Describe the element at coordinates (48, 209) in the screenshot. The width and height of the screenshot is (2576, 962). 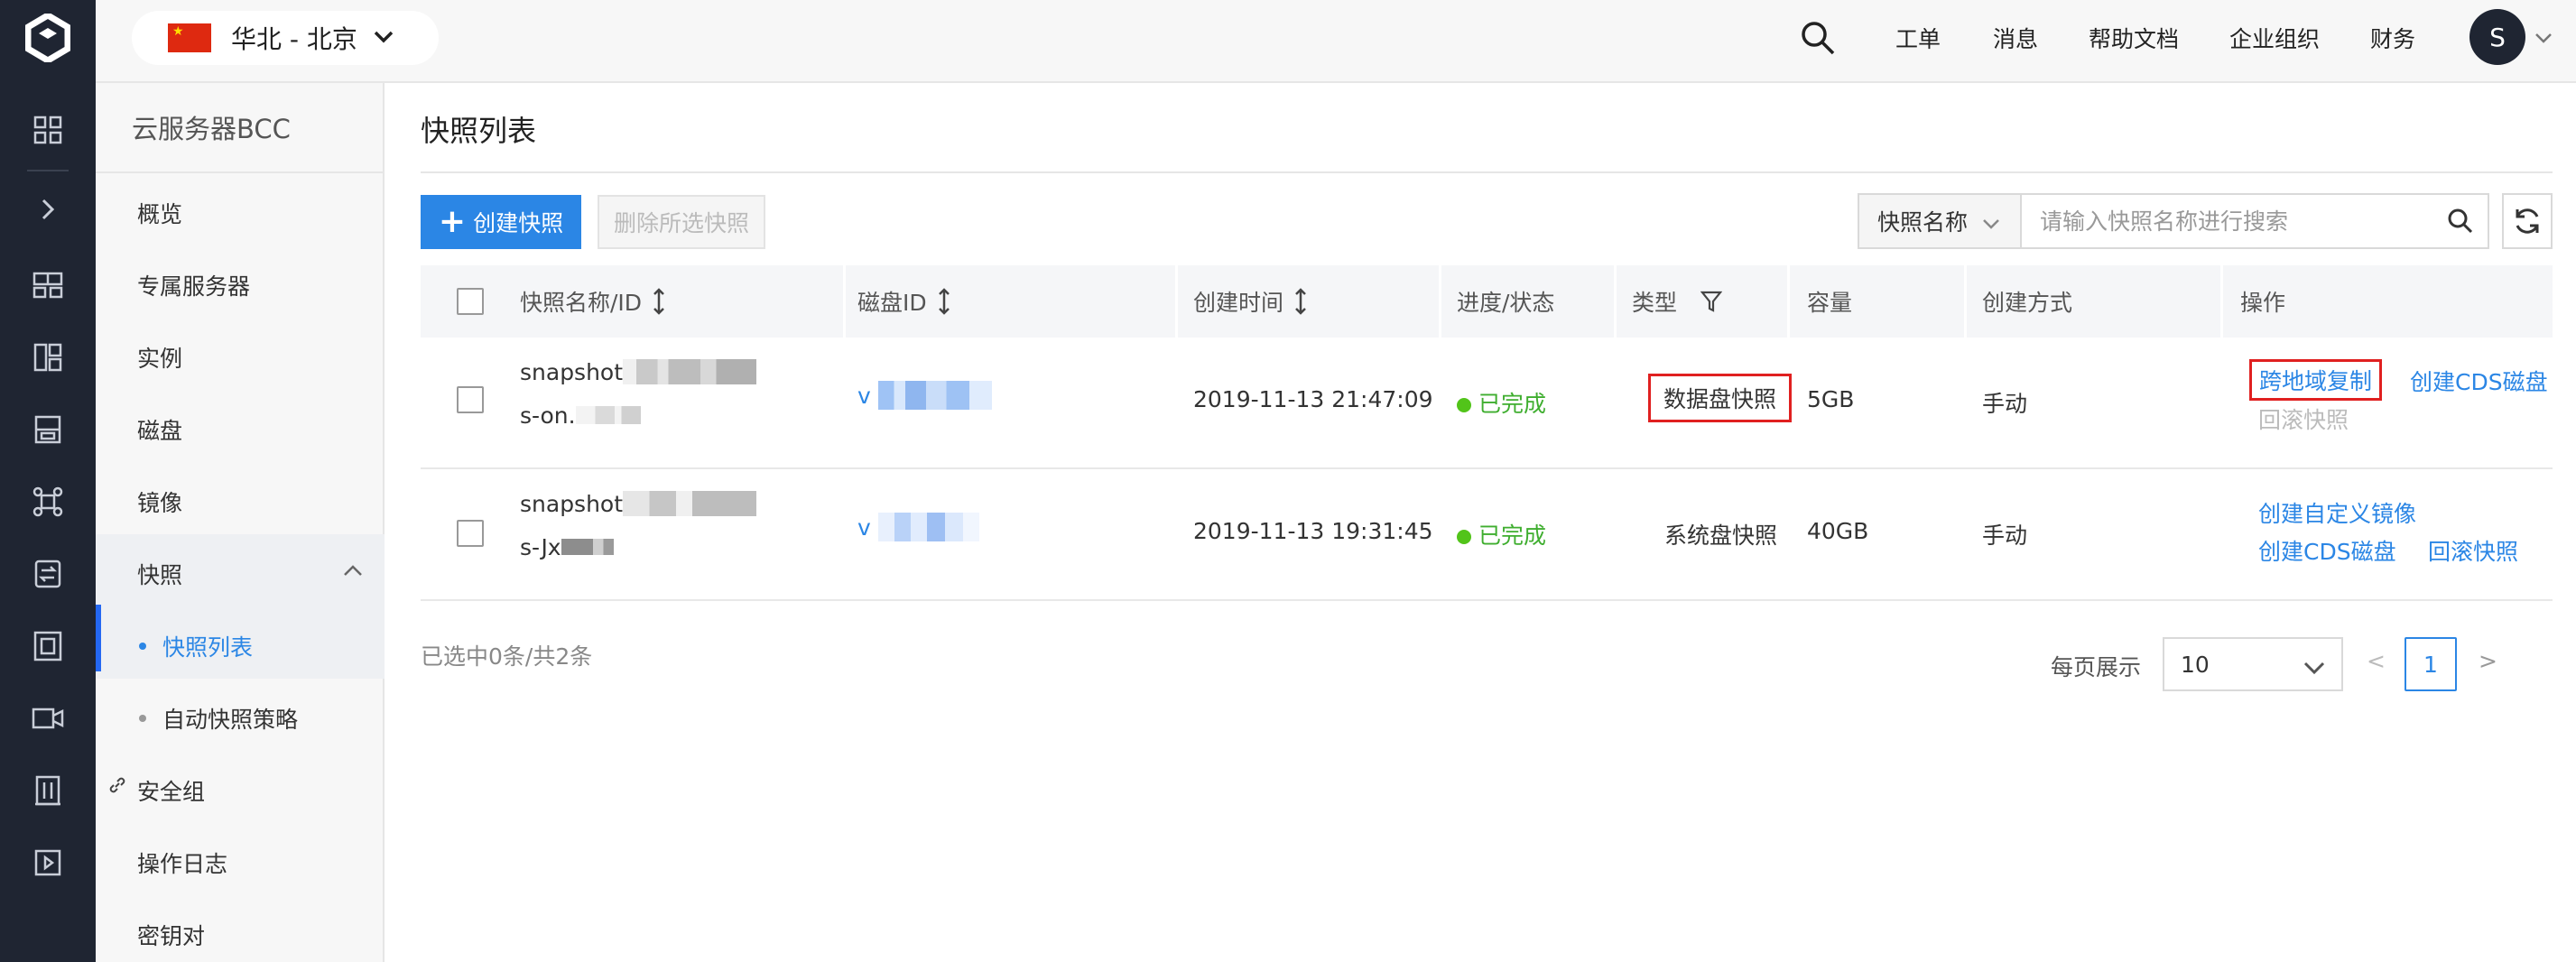
I see `expand-icon` at that location.